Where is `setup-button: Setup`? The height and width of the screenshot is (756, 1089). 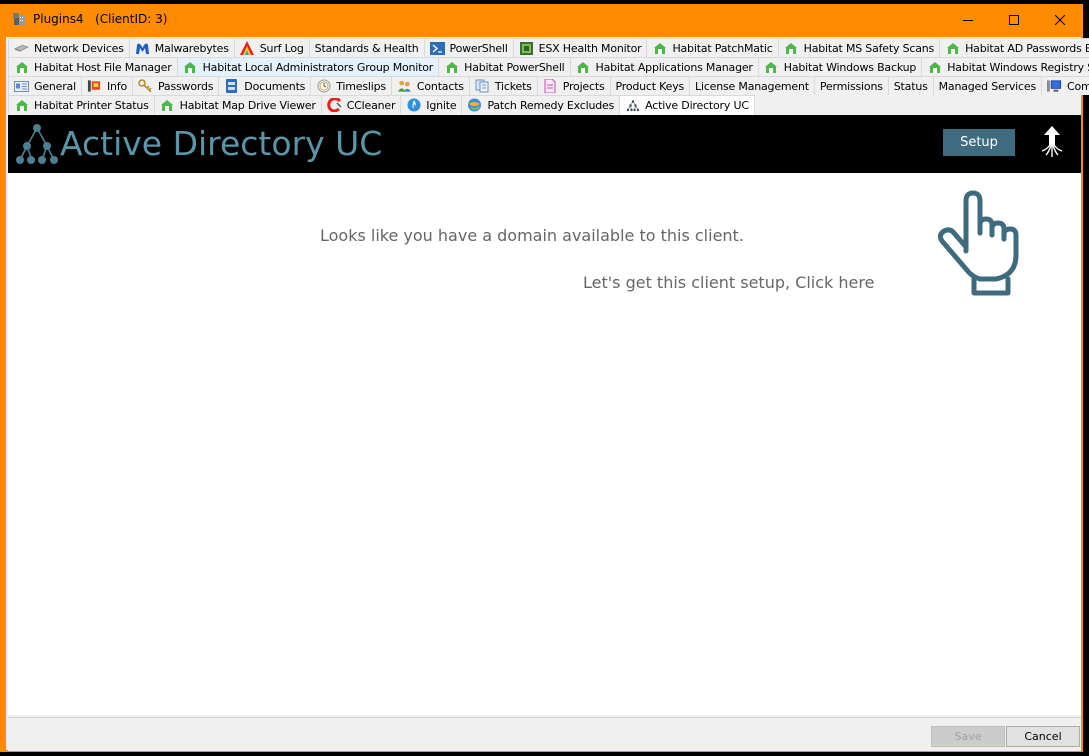 setup-button: Setup is located at coordinates (979, 142).